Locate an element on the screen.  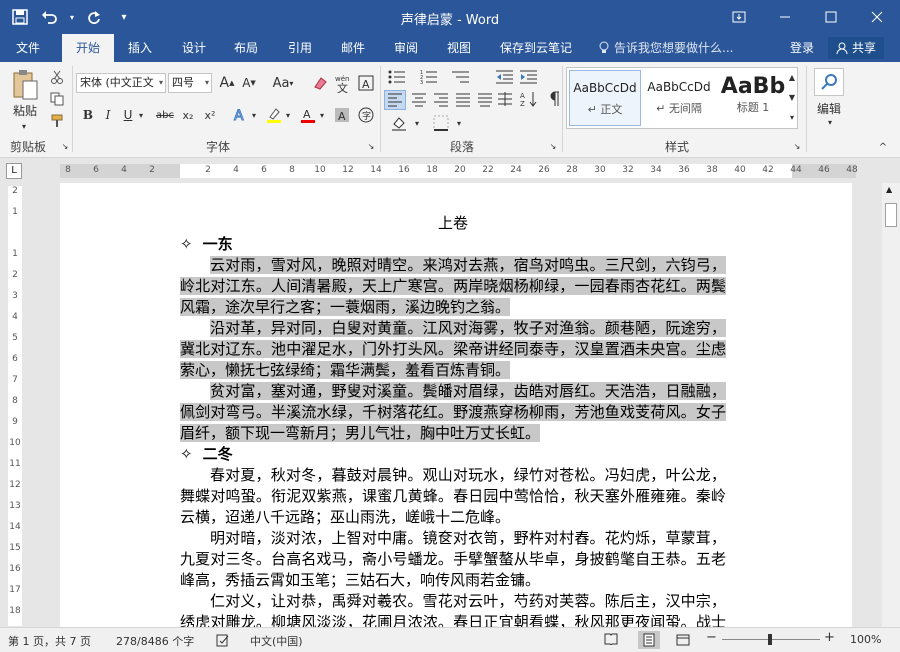
tab-design: 设计 is located at coordinates (194, 48).